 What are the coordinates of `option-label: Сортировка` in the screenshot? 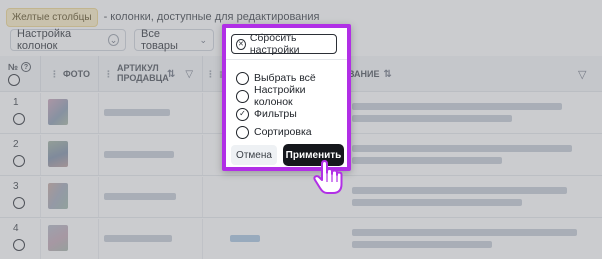 It's located at (283, 132).